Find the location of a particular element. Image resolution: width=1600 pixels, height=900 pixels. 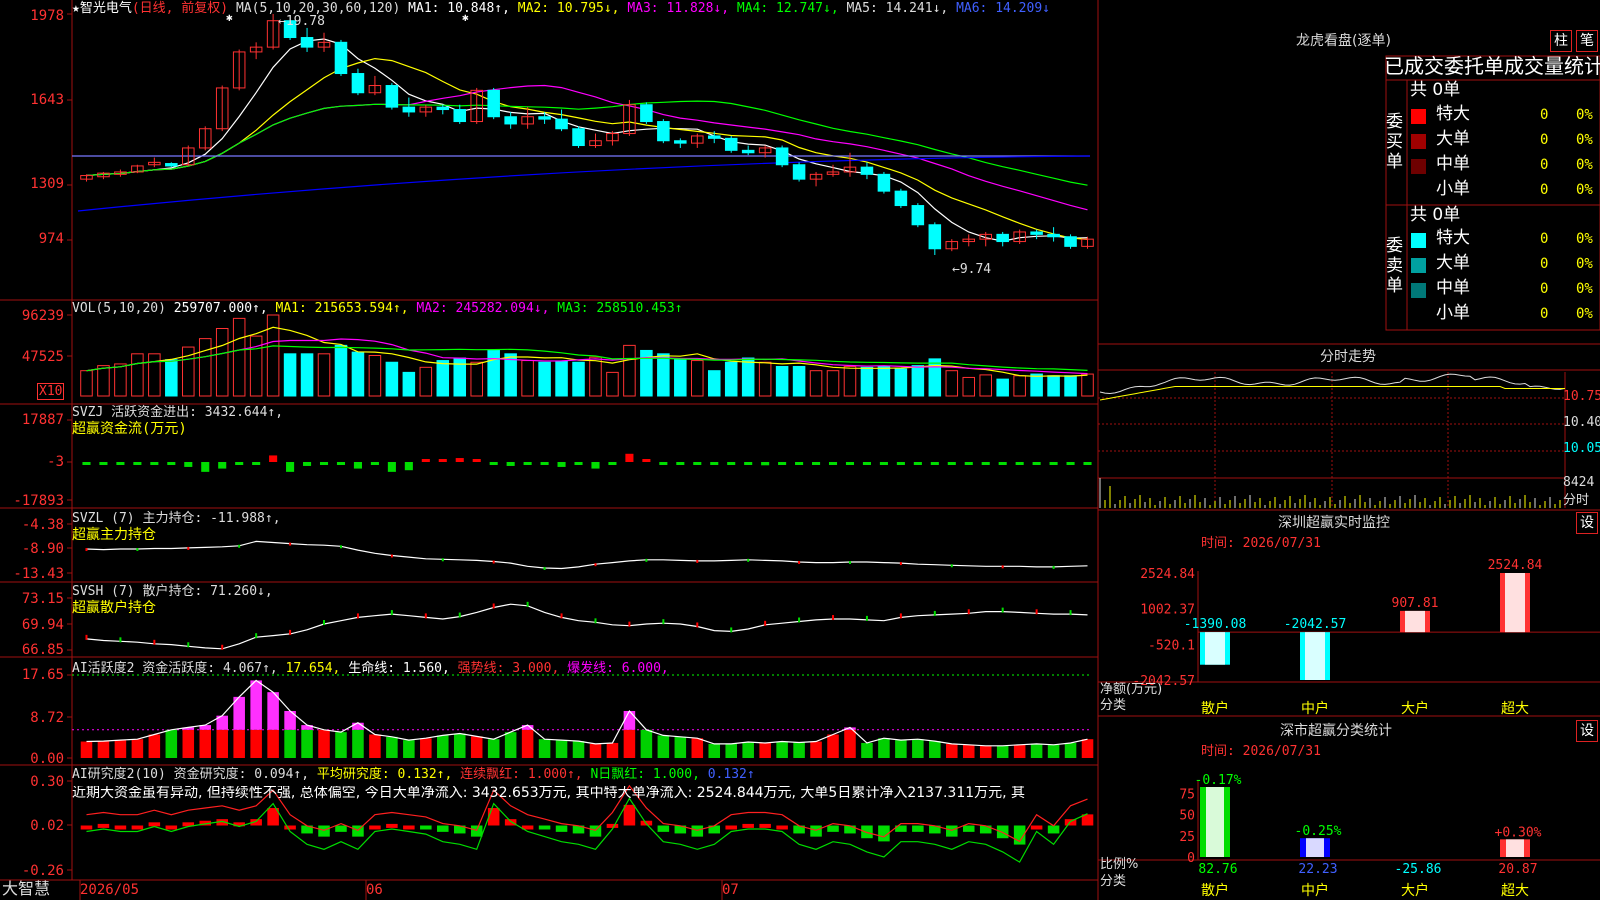

ma1-value: MA1: 10.848↑, is located at coordinates (459, 8).